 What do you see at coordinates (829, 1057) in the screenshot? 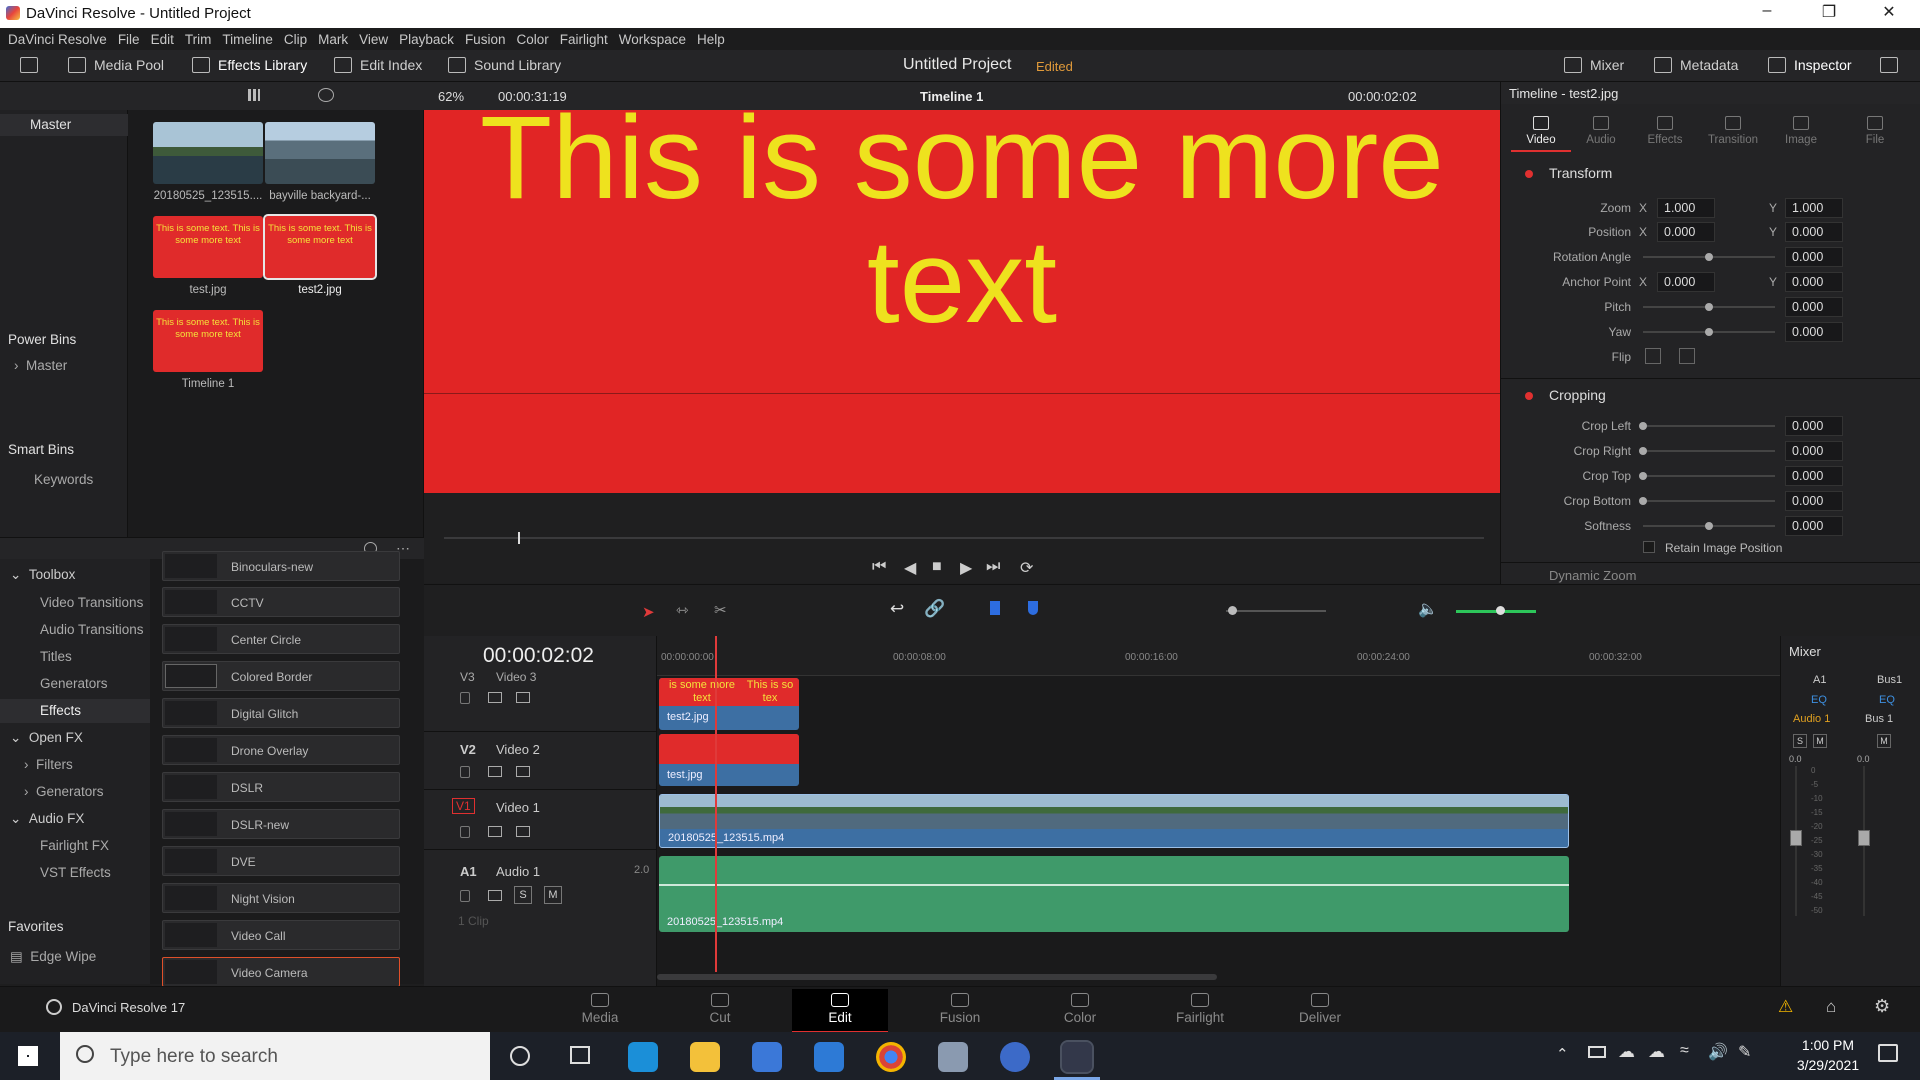
I see `mail-icon` at bounding box center [829, 1057].